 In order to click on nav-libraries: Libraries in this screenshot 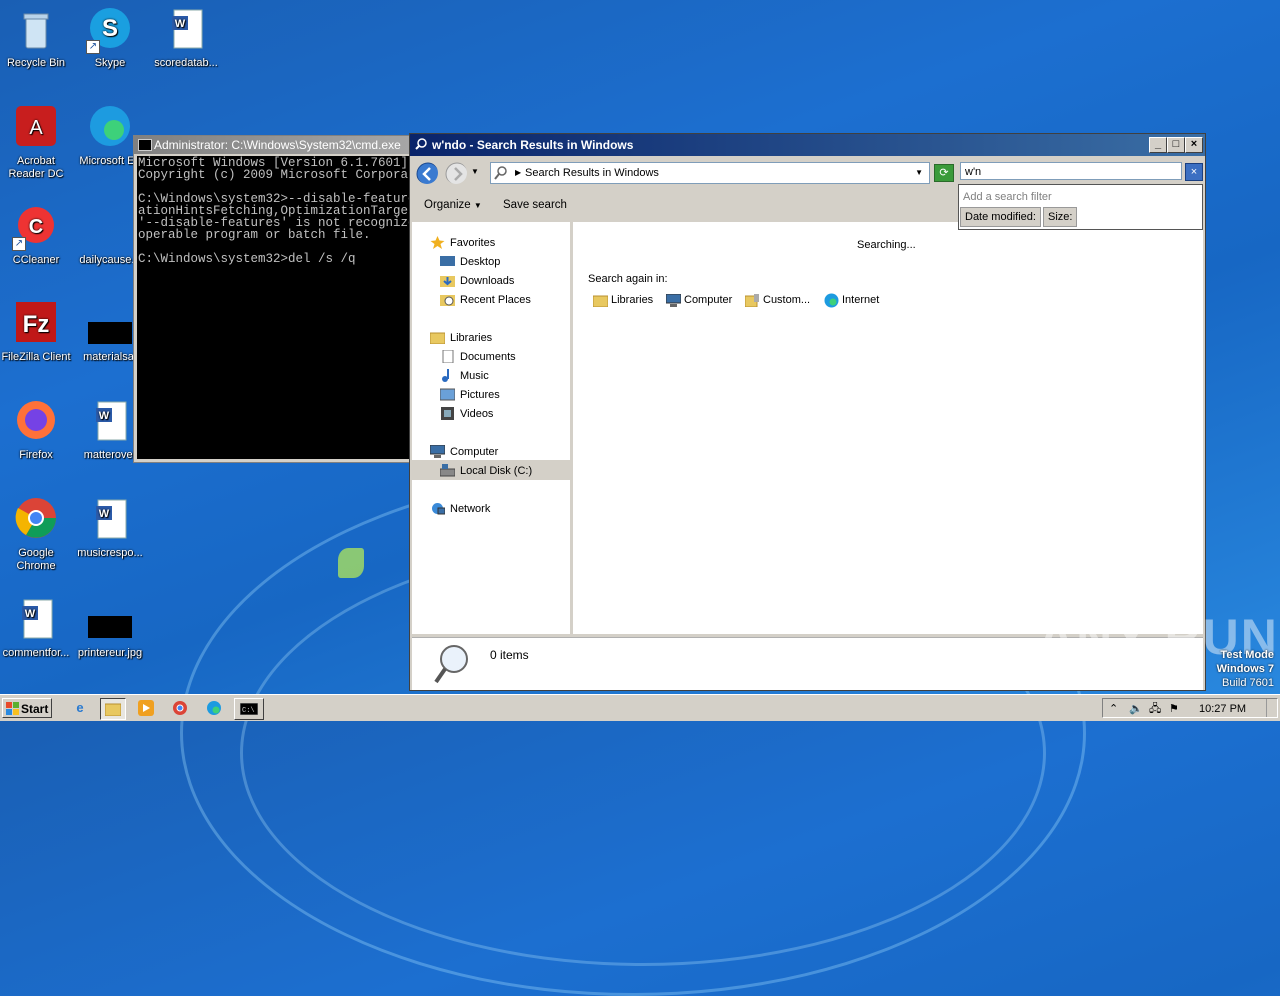, I will do `click(461, 338)`.